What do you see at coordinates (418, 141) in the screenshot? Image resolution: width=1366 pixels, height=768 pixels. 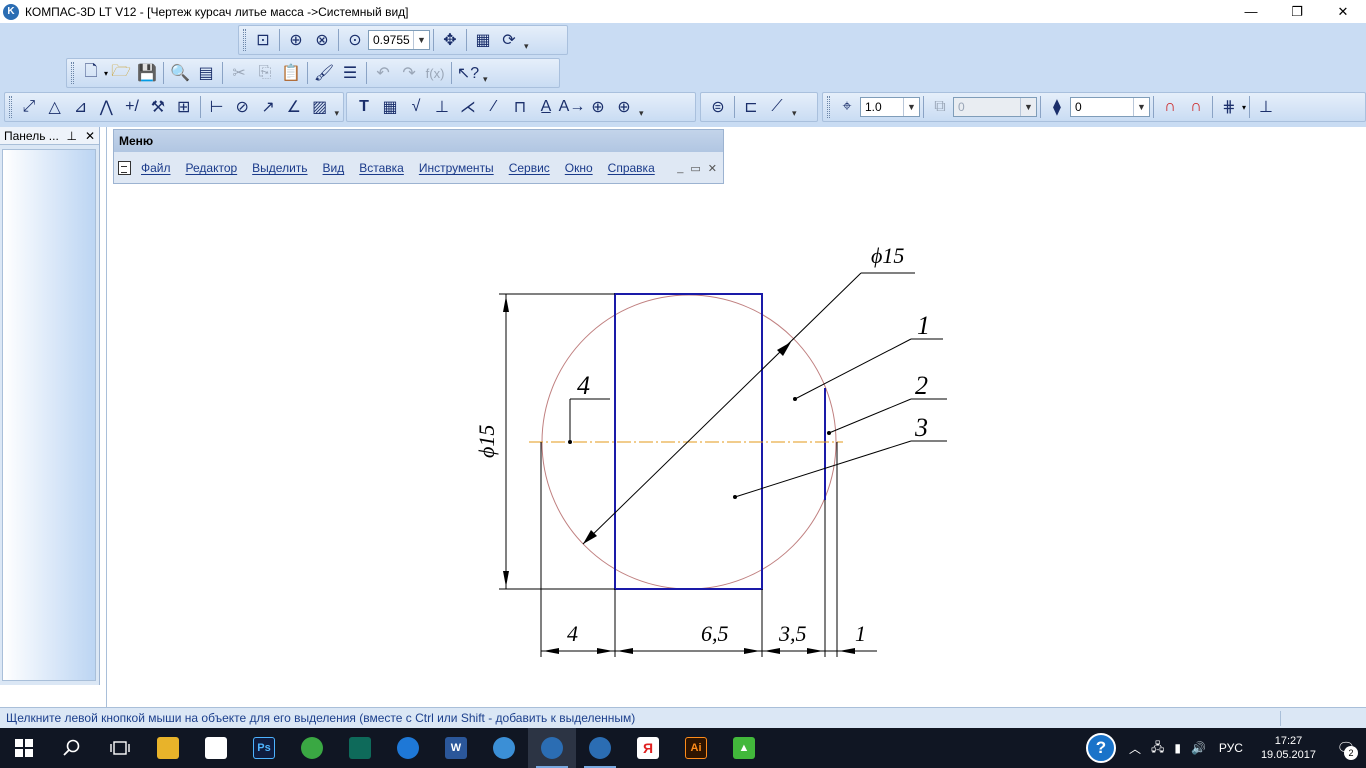 I see `menu-window-title: Меню` at bounding box center [418, 141].